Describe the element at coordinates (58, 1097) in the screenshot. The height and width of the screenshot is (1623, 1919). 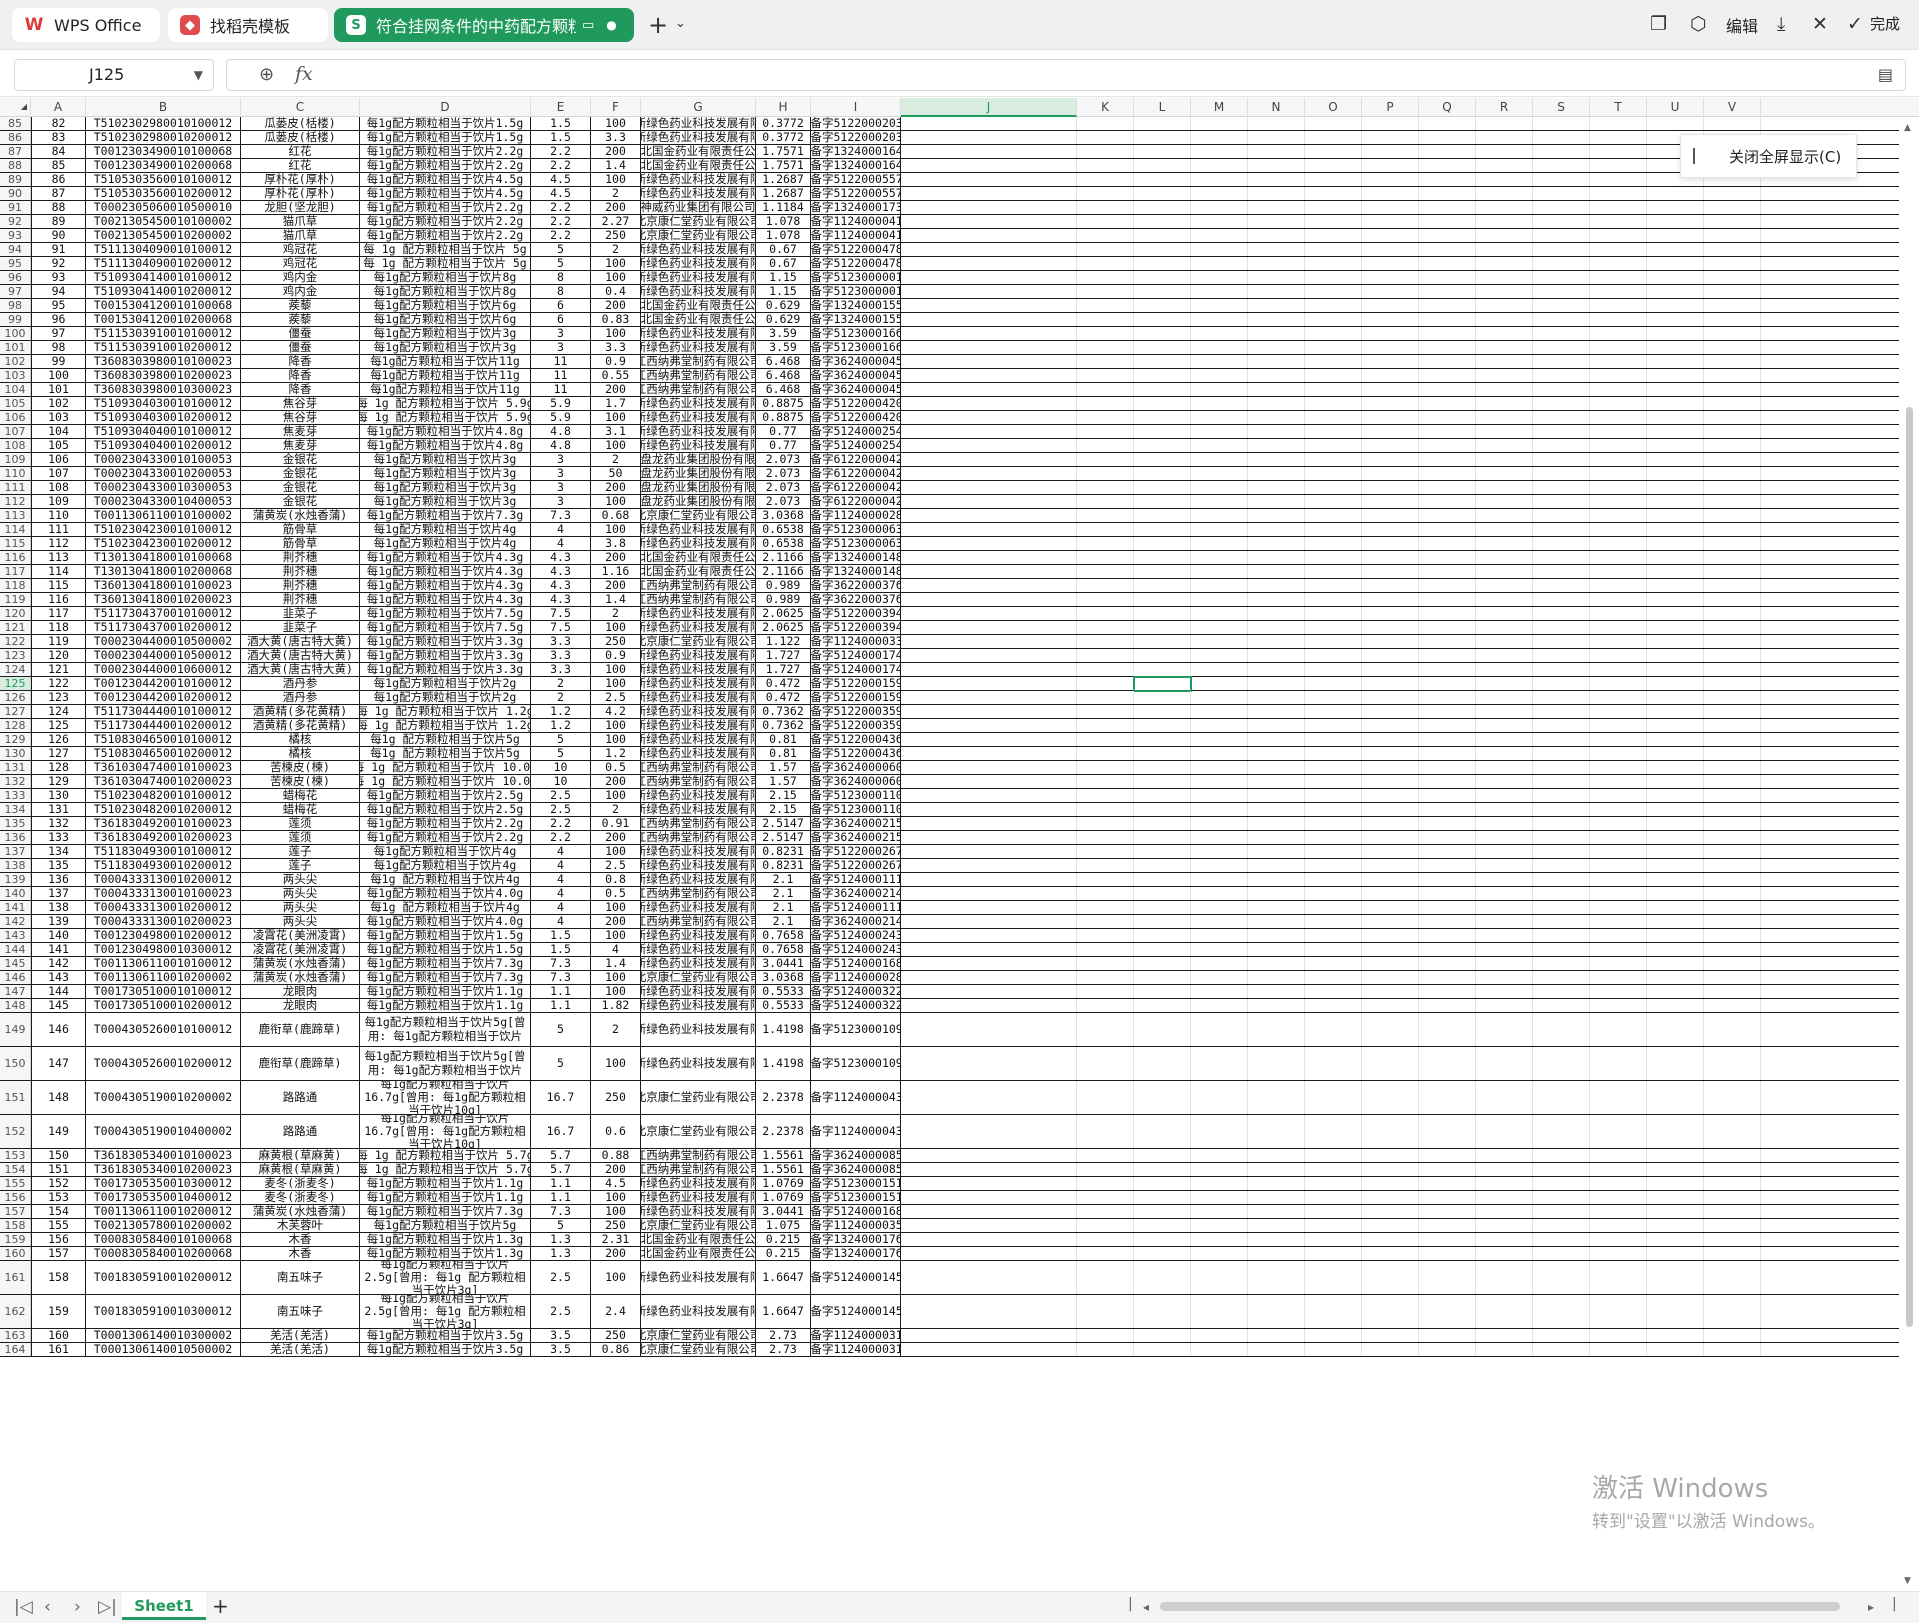
I see `seq-cell: 148` at that location.